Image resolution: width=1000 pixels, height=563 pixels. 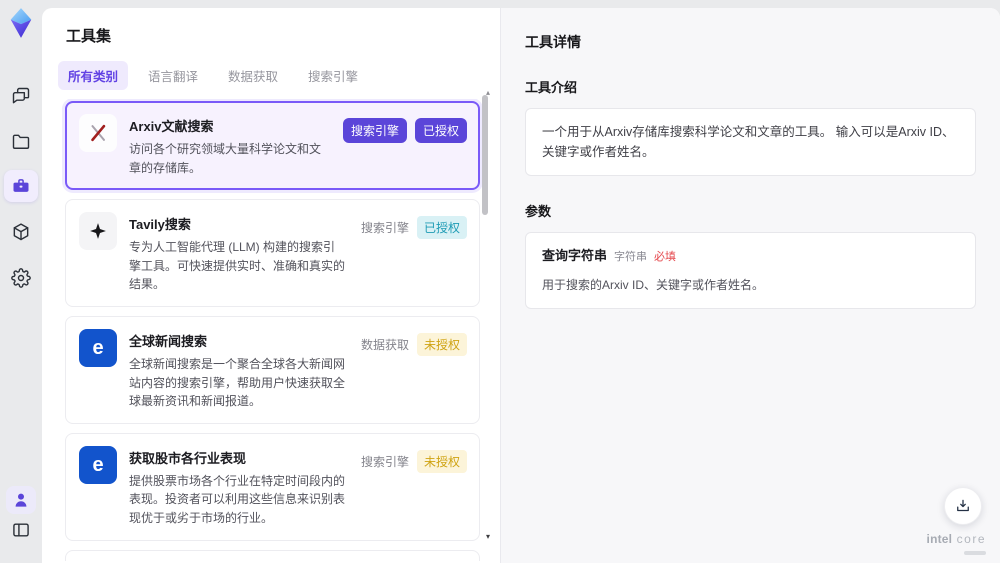 What do you see at coordinates (665, 257) in the screenshot?
I see `param-required-label: 必填` at bounding box center [665, 257].